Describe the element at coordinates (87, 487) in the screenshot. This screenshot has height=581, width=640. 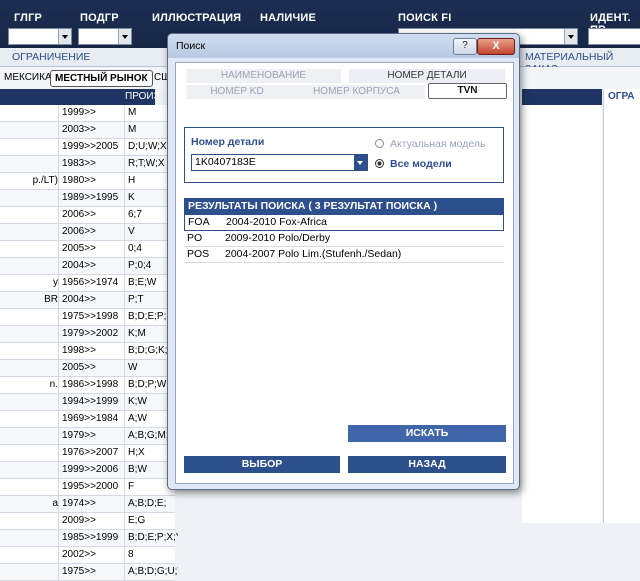
I see `table-row: 1995>>2000 F` at that location.